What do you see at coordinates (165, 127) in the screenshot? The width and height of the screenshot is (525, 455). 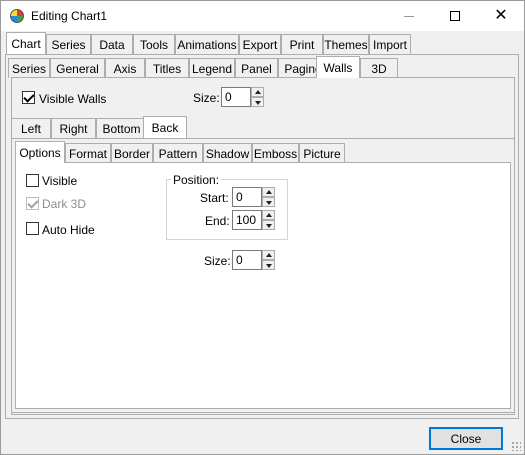 I see `tab-back: Back` at bounding box center [165, 127].